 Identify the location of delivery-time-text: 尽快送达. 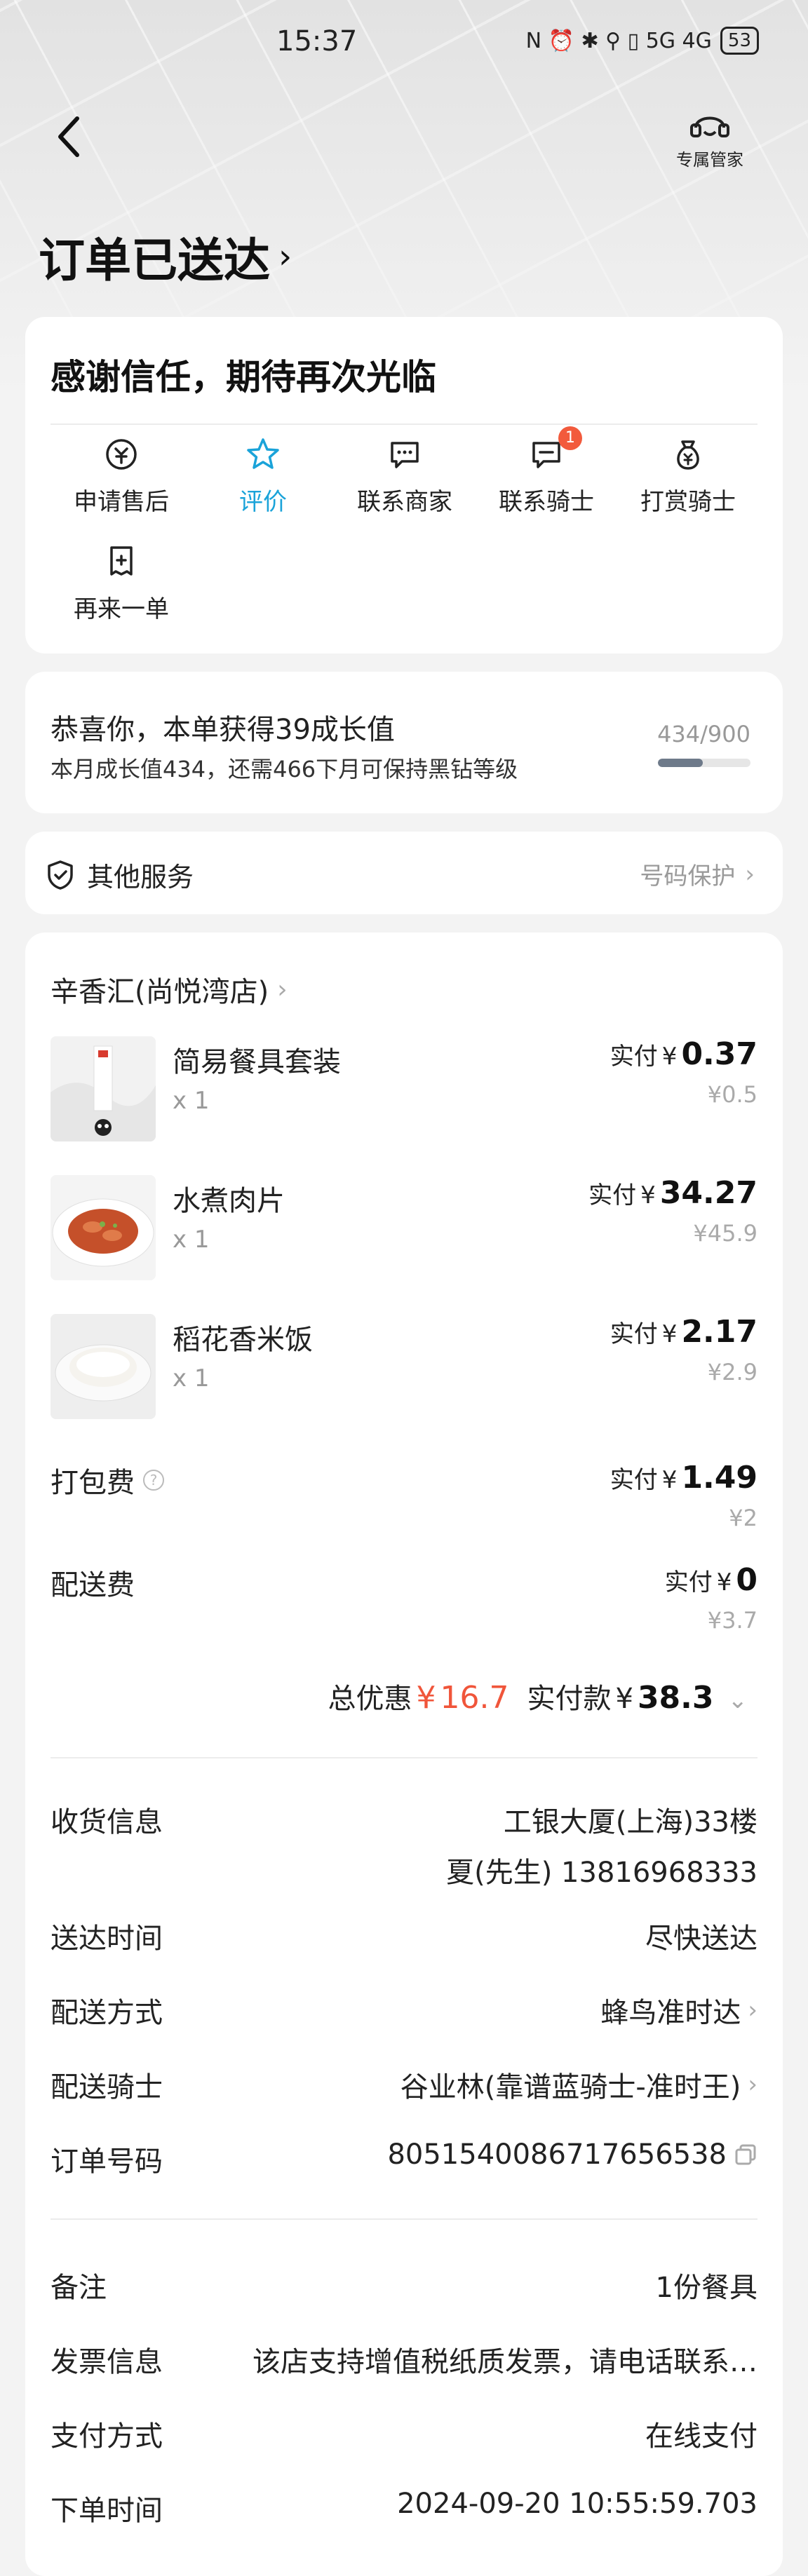
(701, 1939).